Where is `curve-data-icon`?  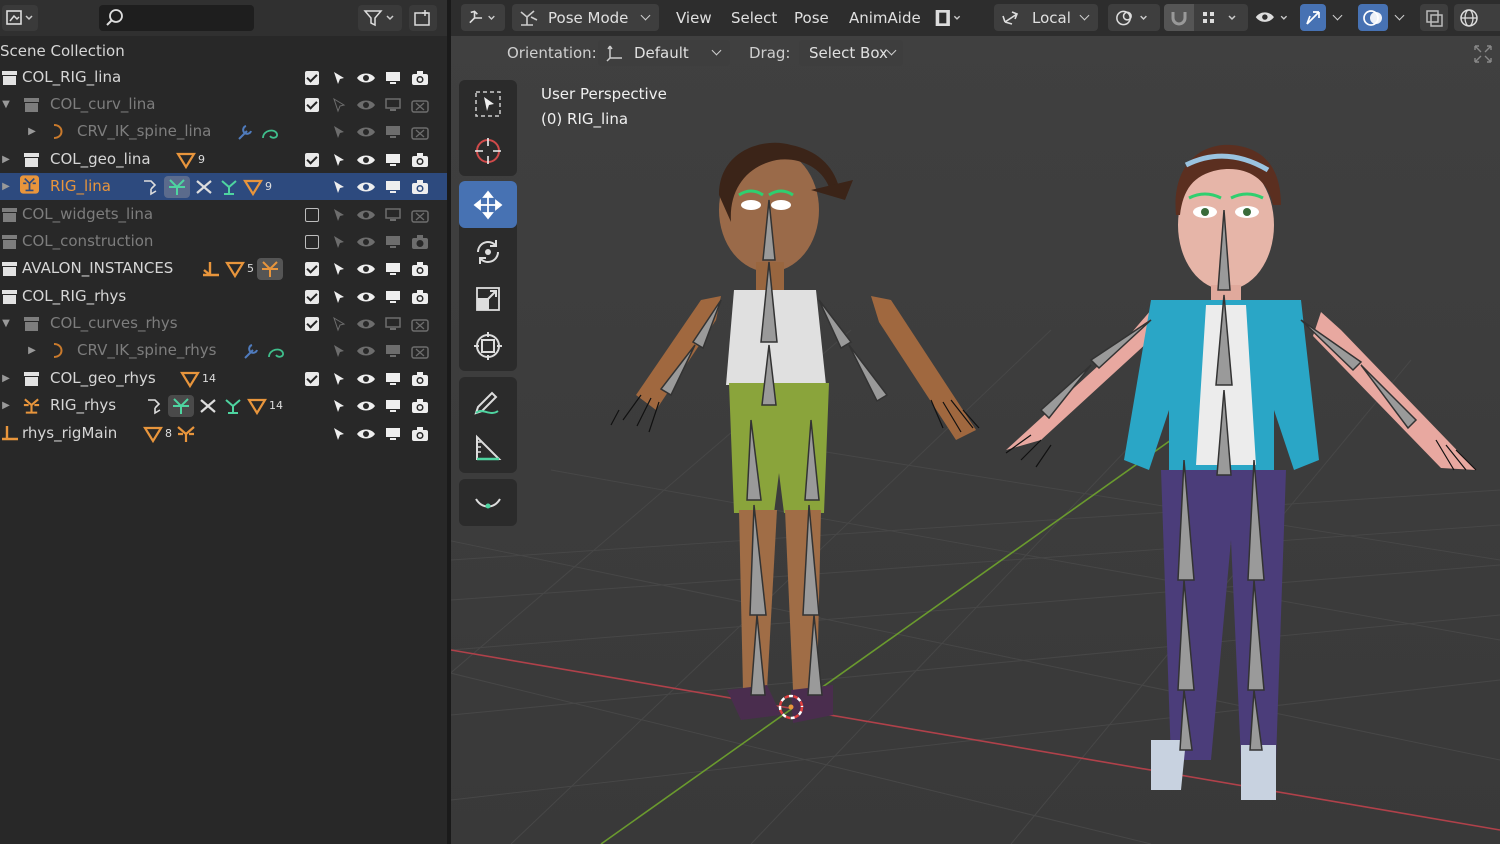 curve-data-icon is located at coordinates (276, 351).